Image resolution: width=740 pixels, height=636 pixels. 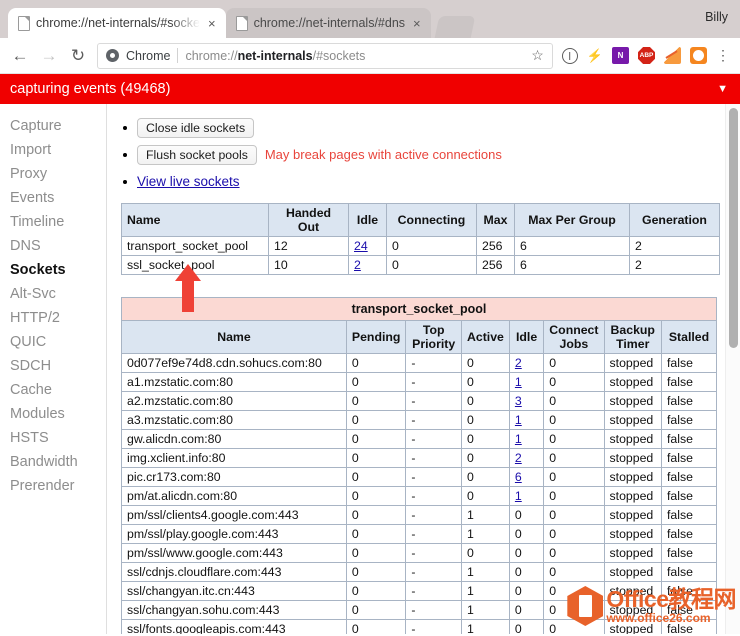 I want to click on reload-icon: ↻, so click(x=78, y=55).